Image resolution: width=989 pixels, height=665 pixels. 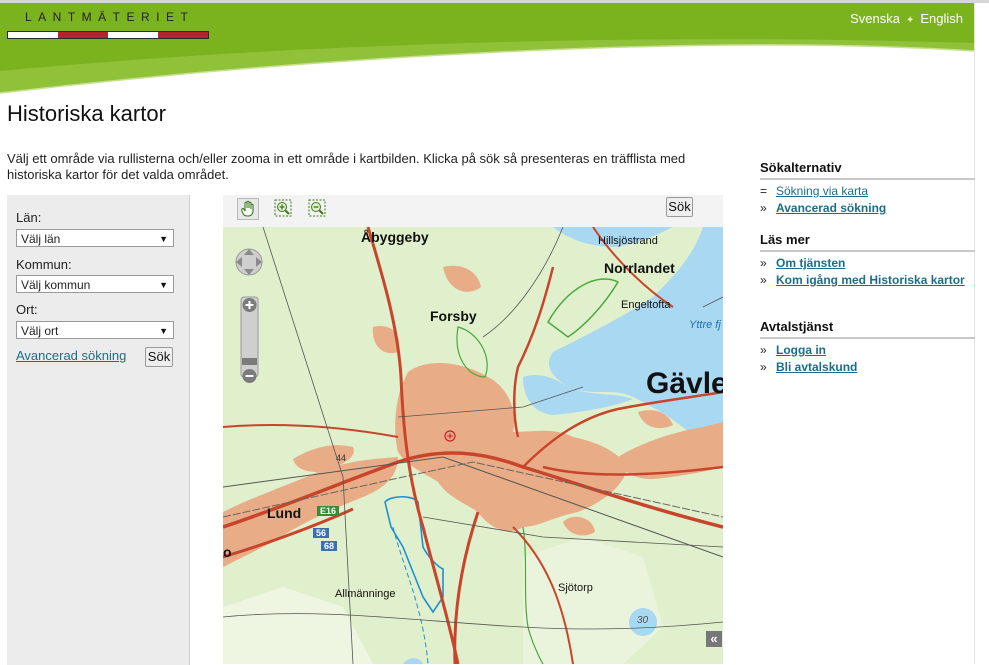 I want to click on zoom-in-box-icon, so click(x=284, y=209).